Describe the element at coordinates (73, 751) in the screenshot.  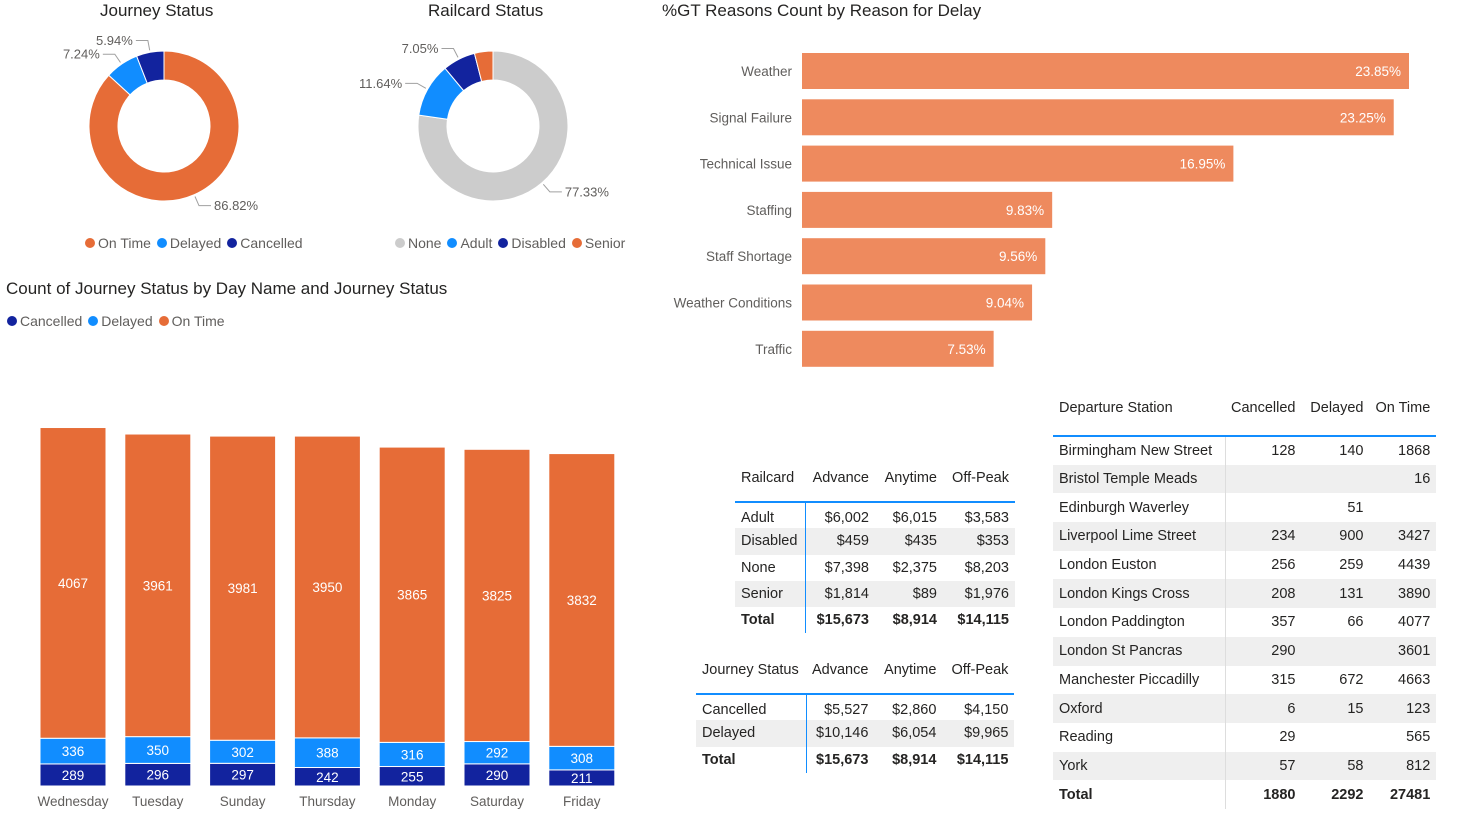
I see `day-bar-data-label: 336` at that location.